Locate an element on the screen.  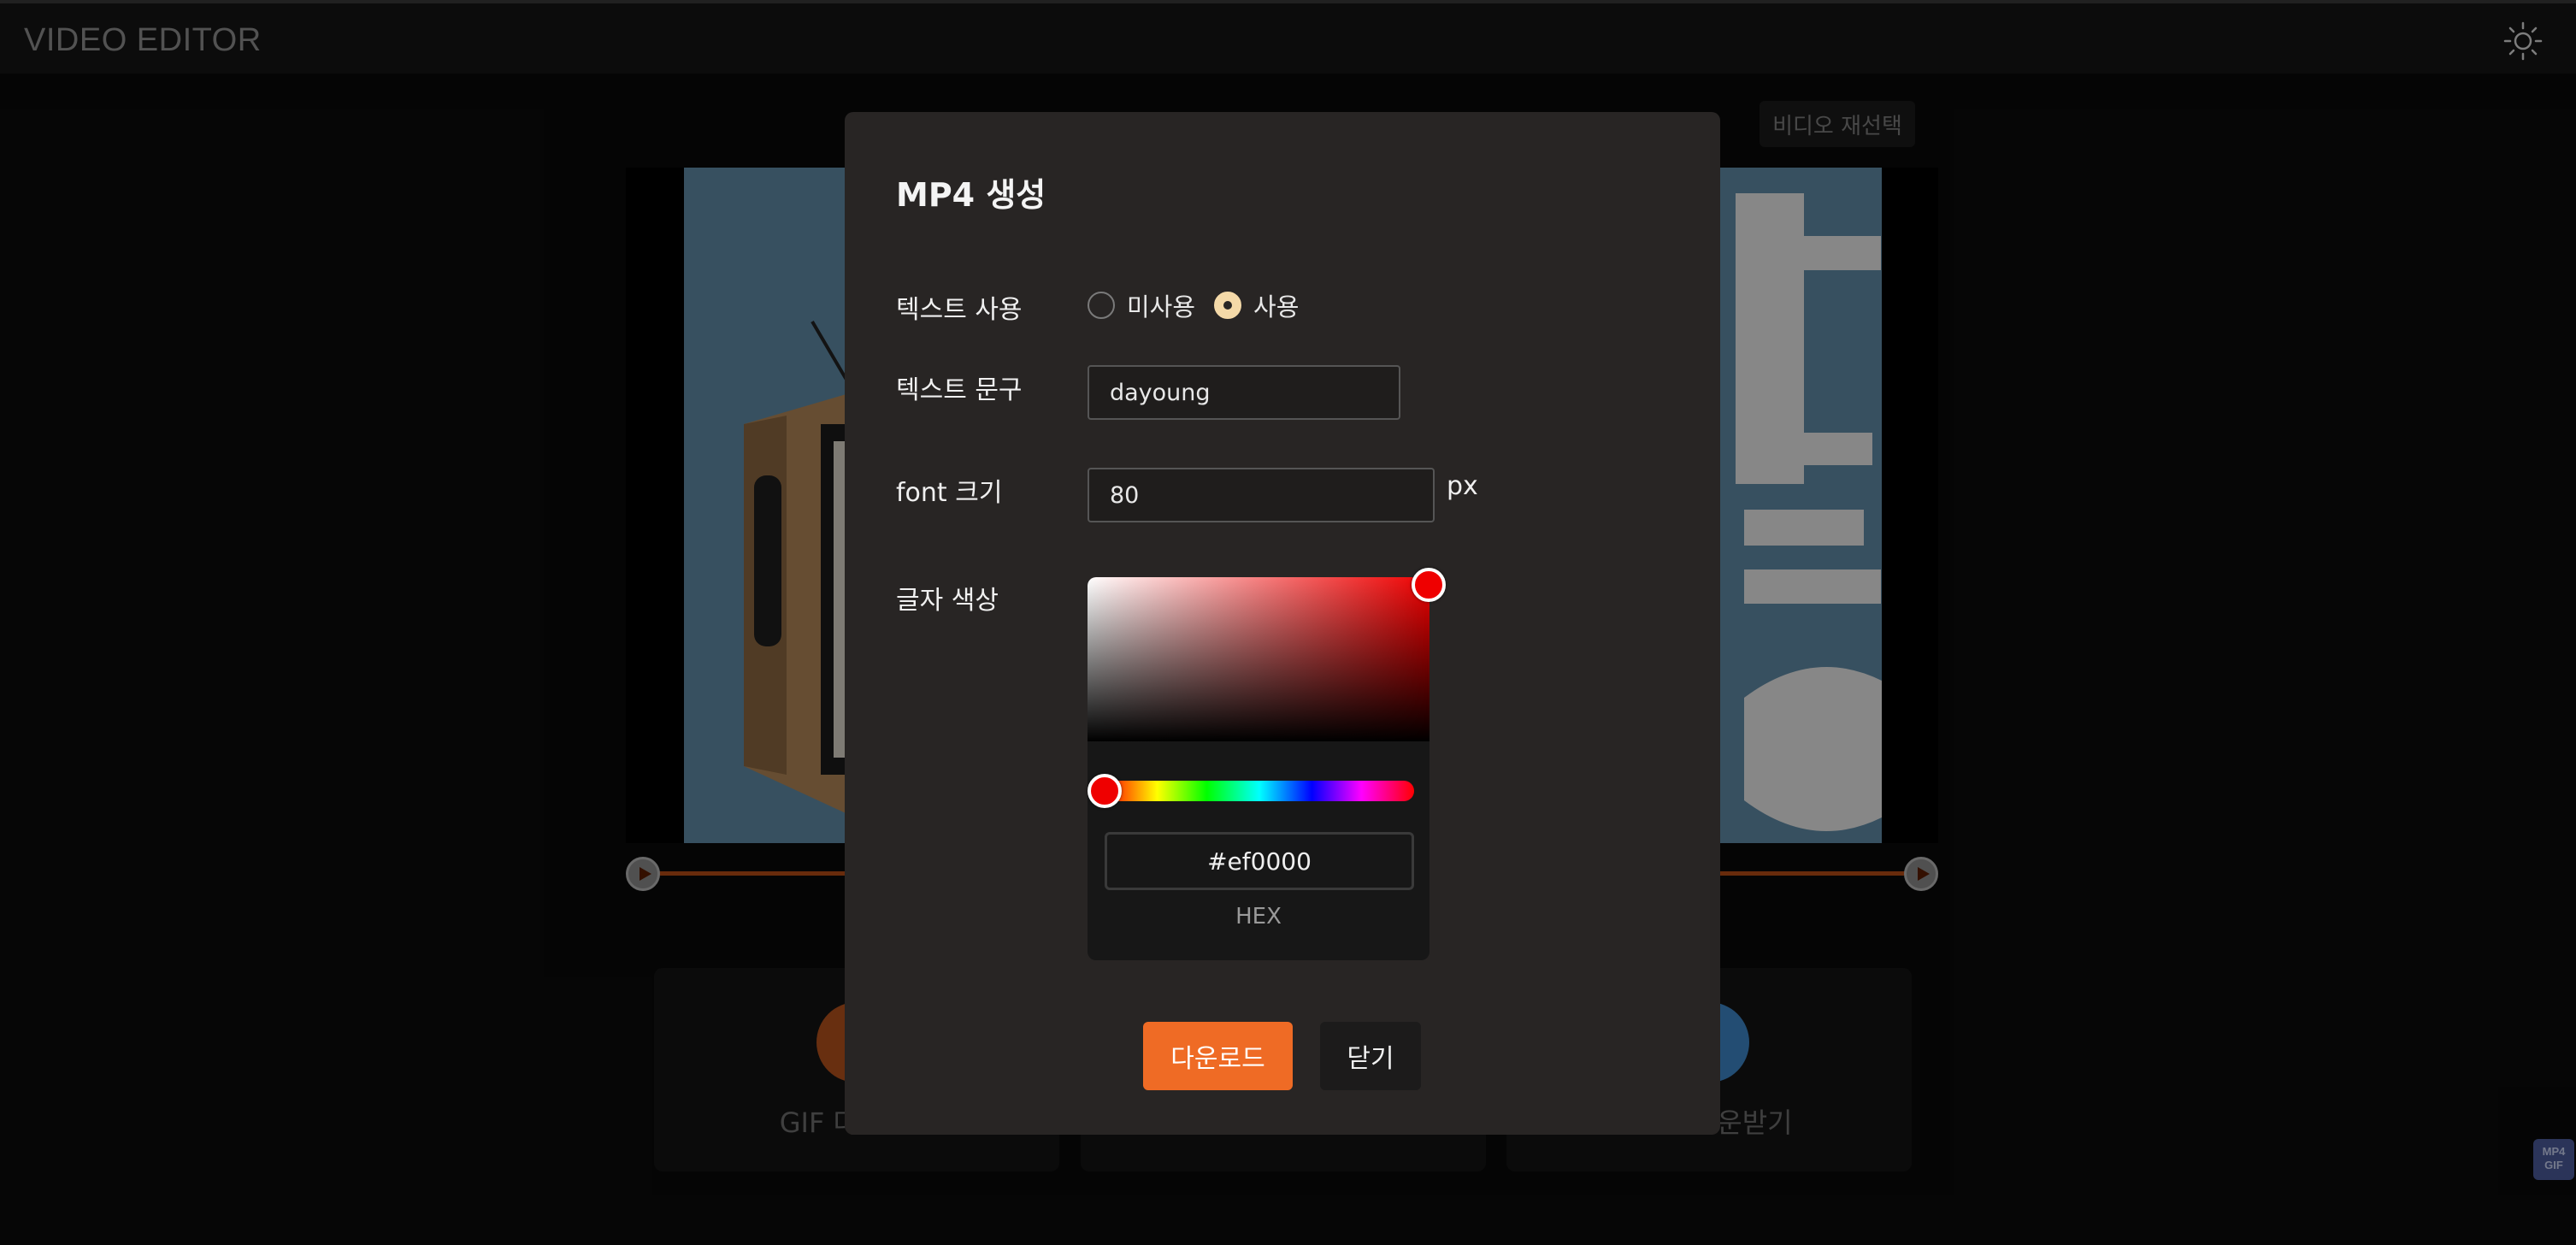
color-picker: HEX is located at coordinates (1267, 764).